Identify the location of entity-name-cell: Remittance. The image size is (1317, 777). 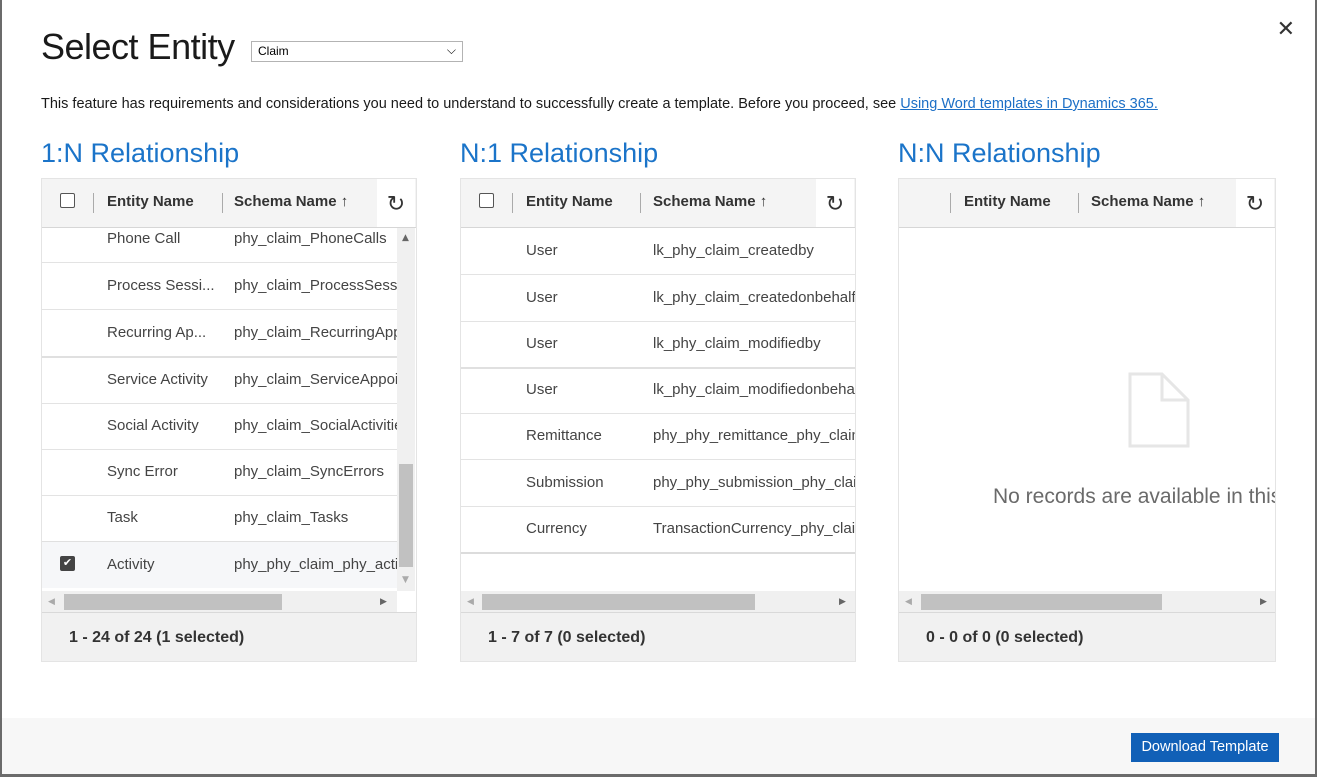
(564, 435).